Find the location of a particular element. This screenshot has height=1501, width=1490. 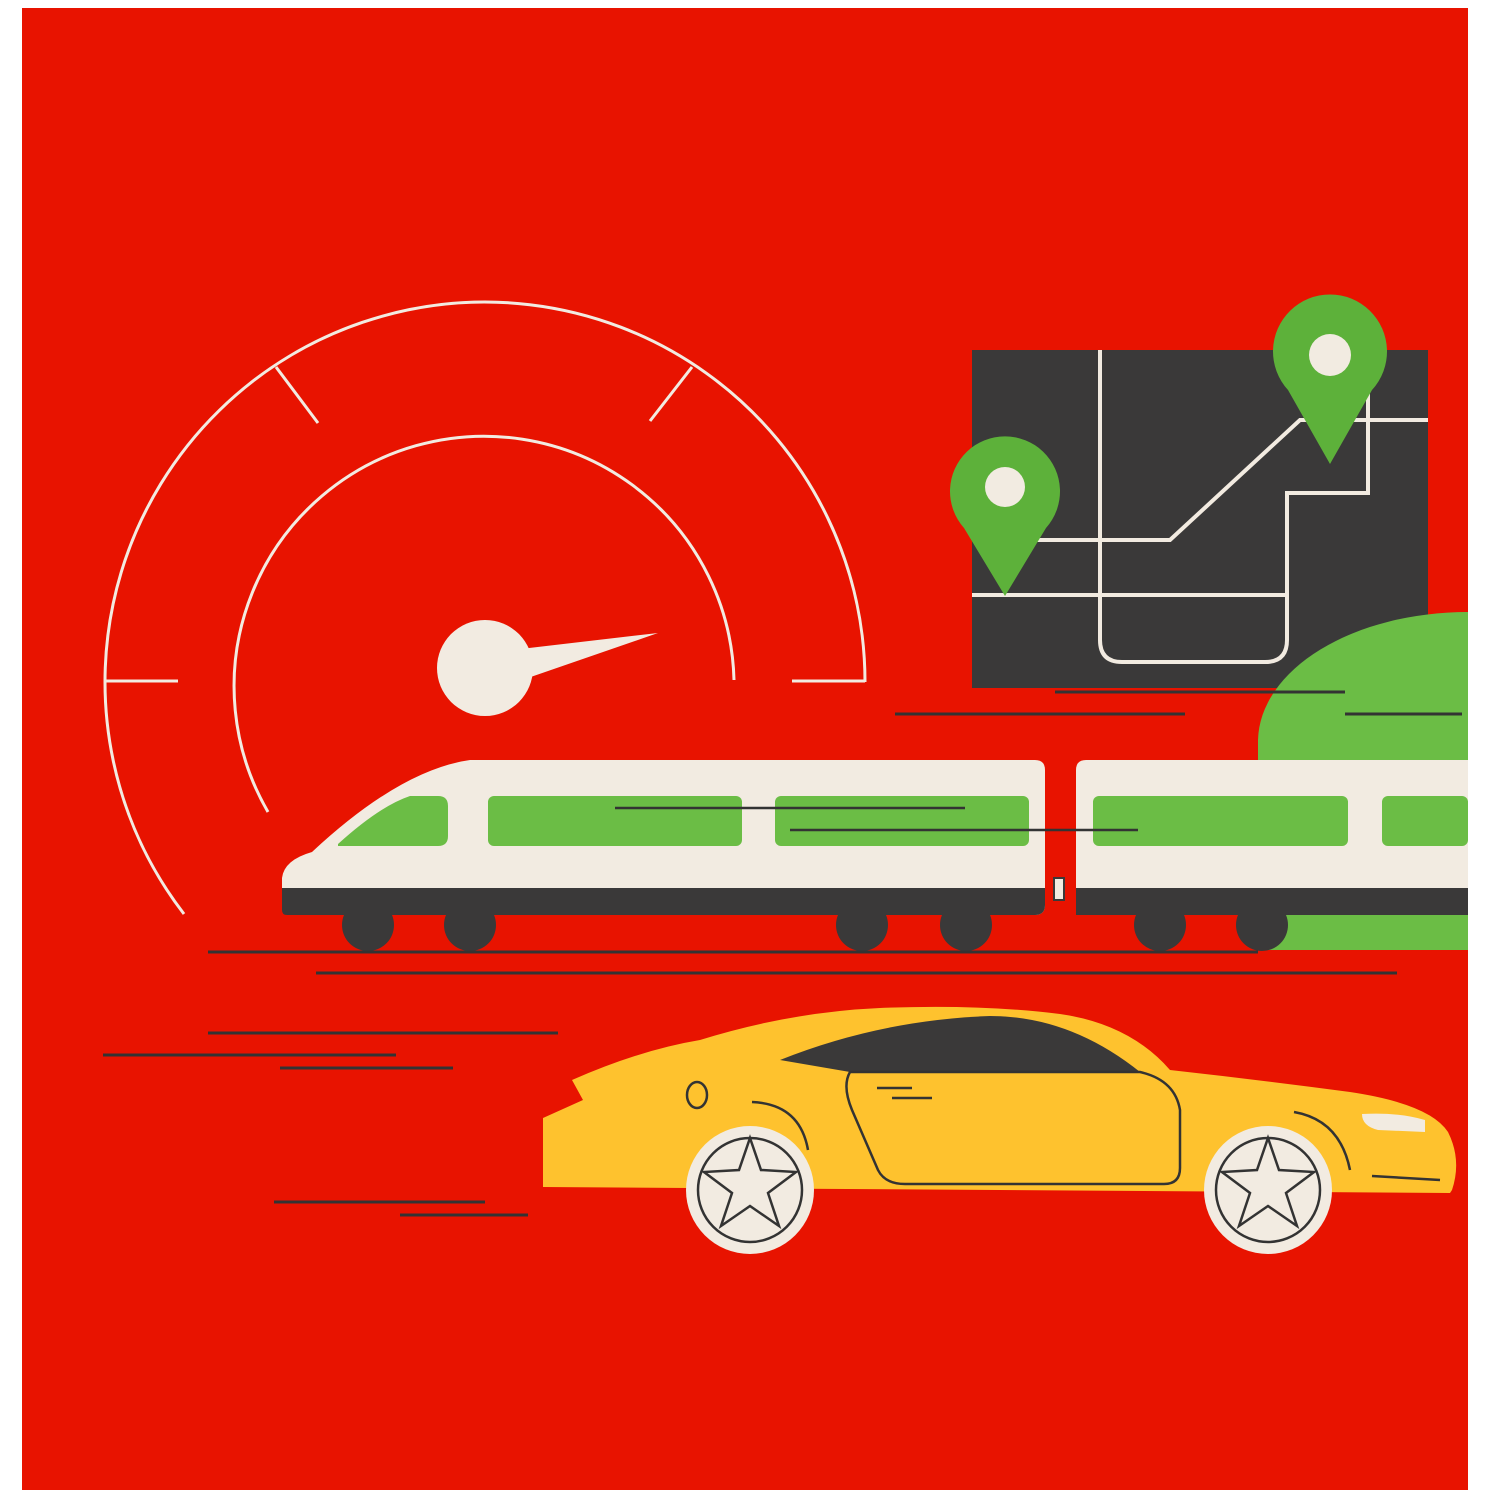

train-coupling is located at coordinates (1059, 889).